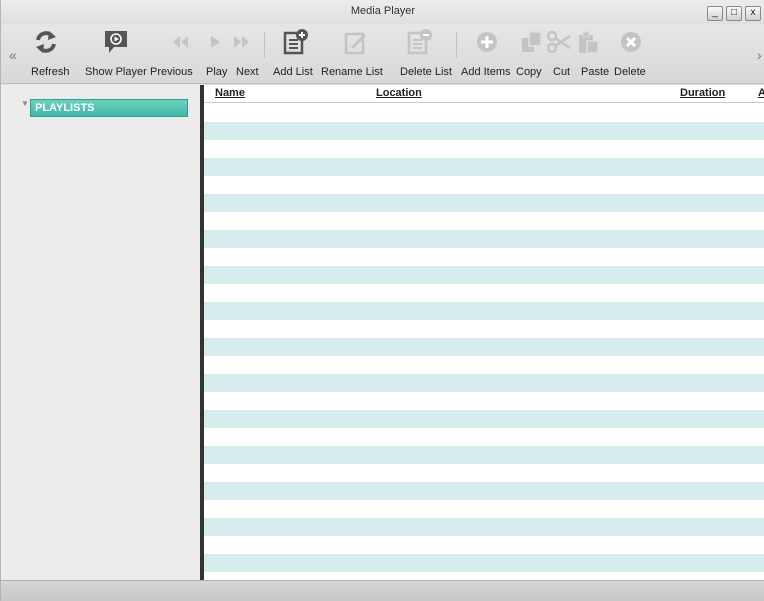  I want to click on column-header-location: Location, so click(399, 93).